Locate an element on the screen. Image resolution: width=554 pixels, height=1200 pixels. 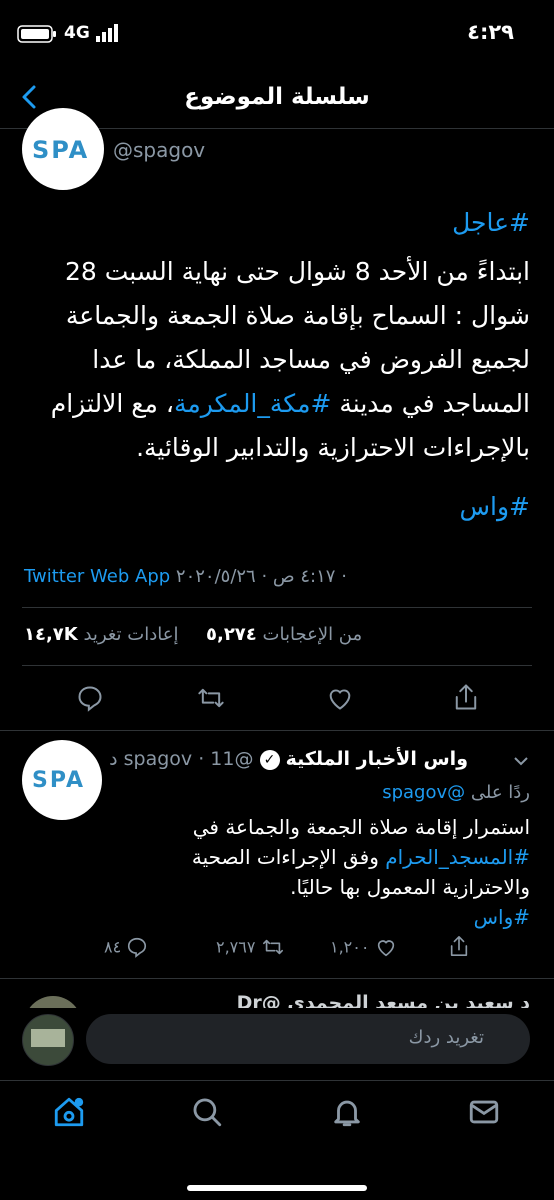
replying-to-handle: @spagov is located at coordinates (423, 792).